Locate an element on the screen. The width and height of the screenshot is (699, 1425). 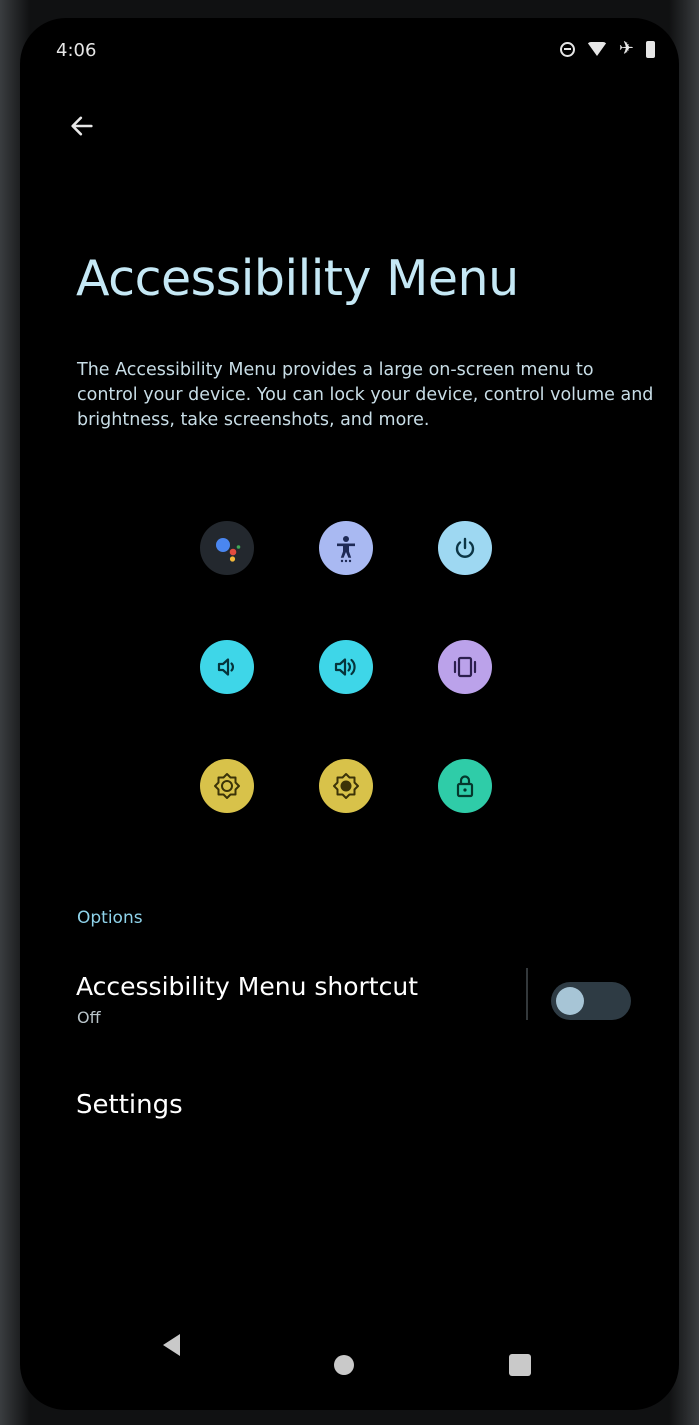
volume-down-icon is located at coordinates (225, 667).